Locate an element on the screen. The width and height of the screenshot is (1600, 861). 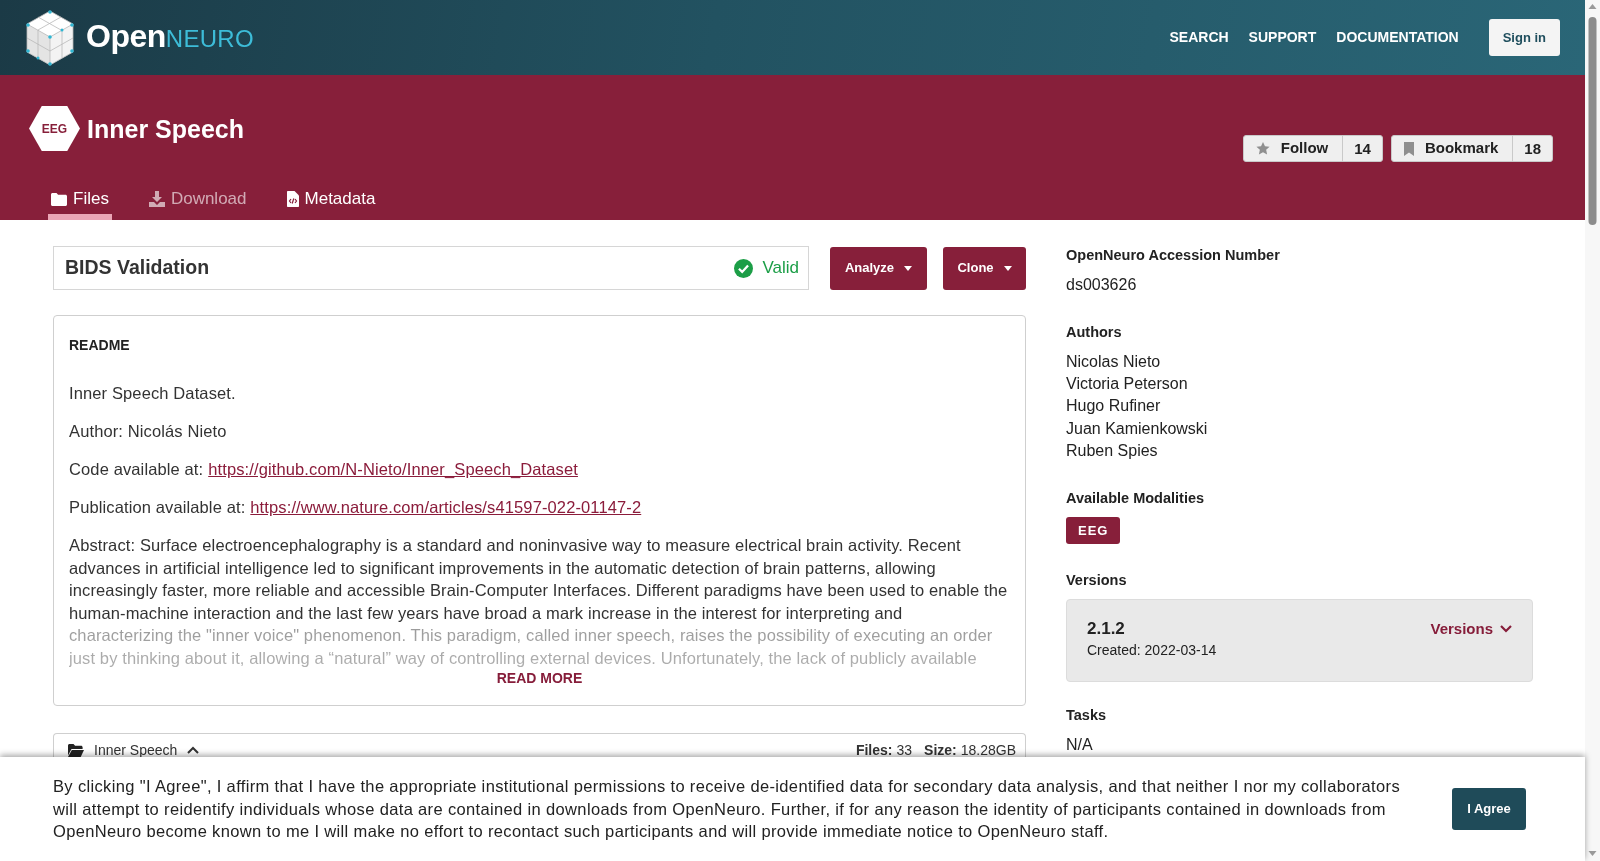
section-heading: Versions is located at coordinates (1097, 580).